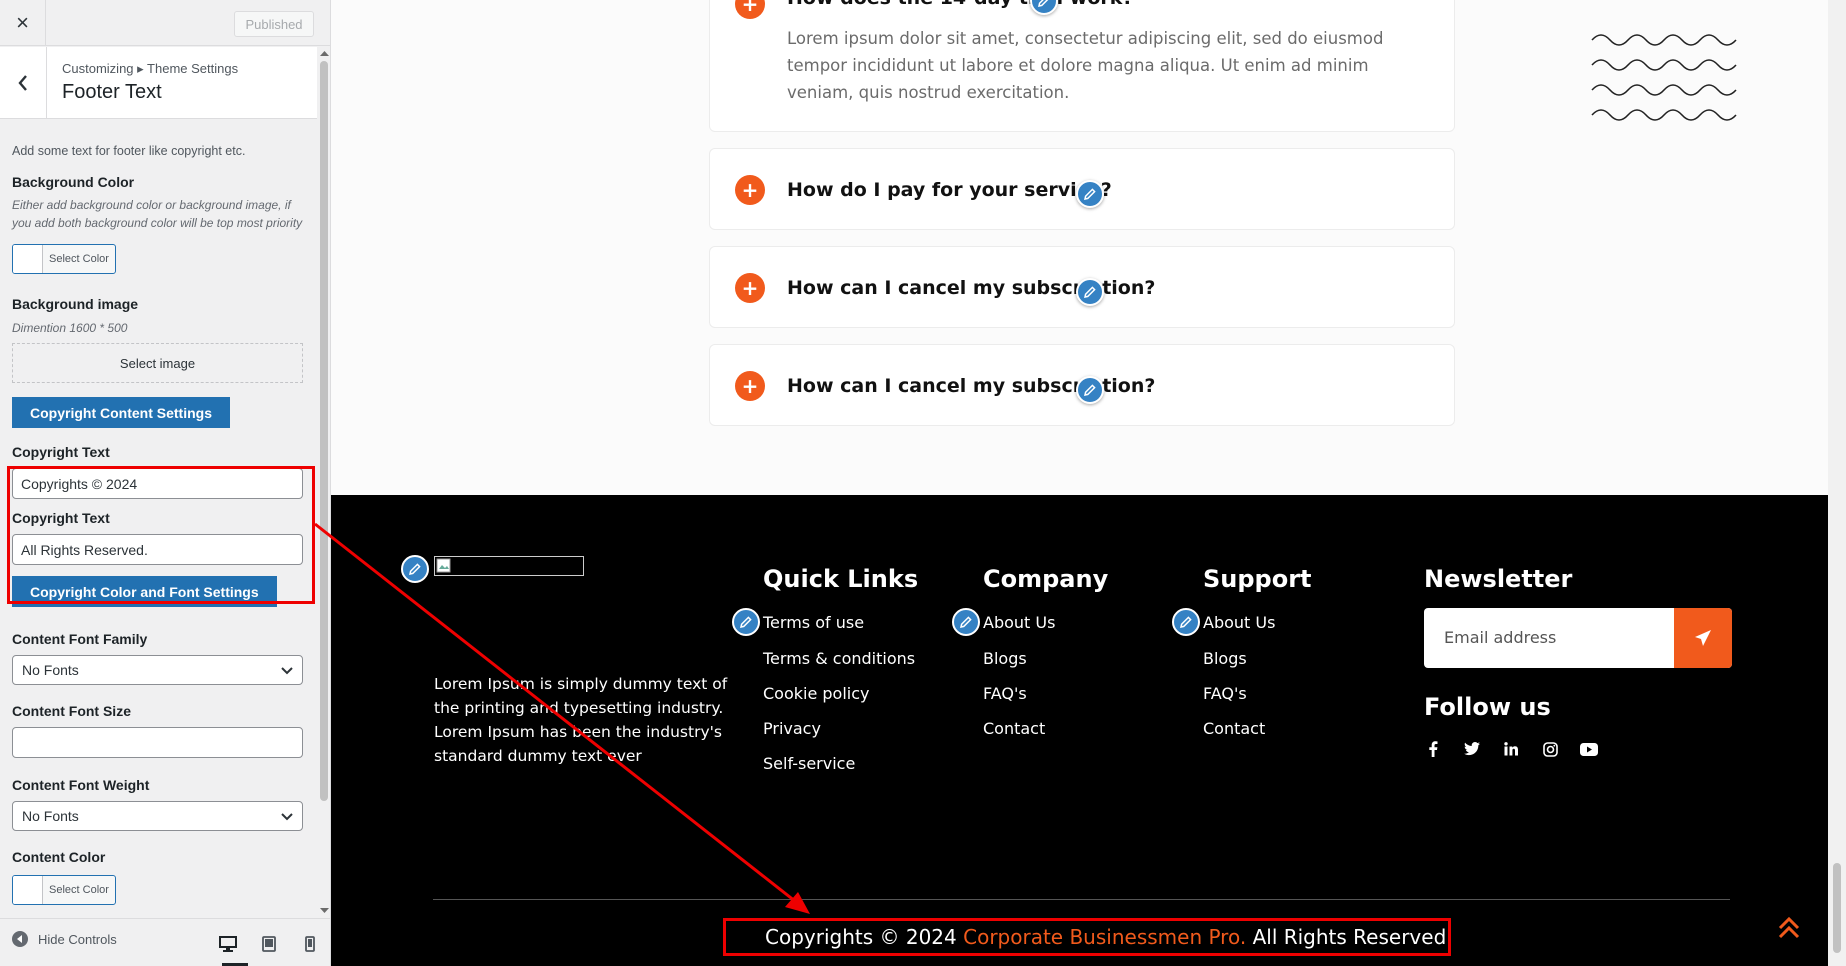 The image size is (1846, 966). I want to click on mobile-preview-button, so click(310, 944).